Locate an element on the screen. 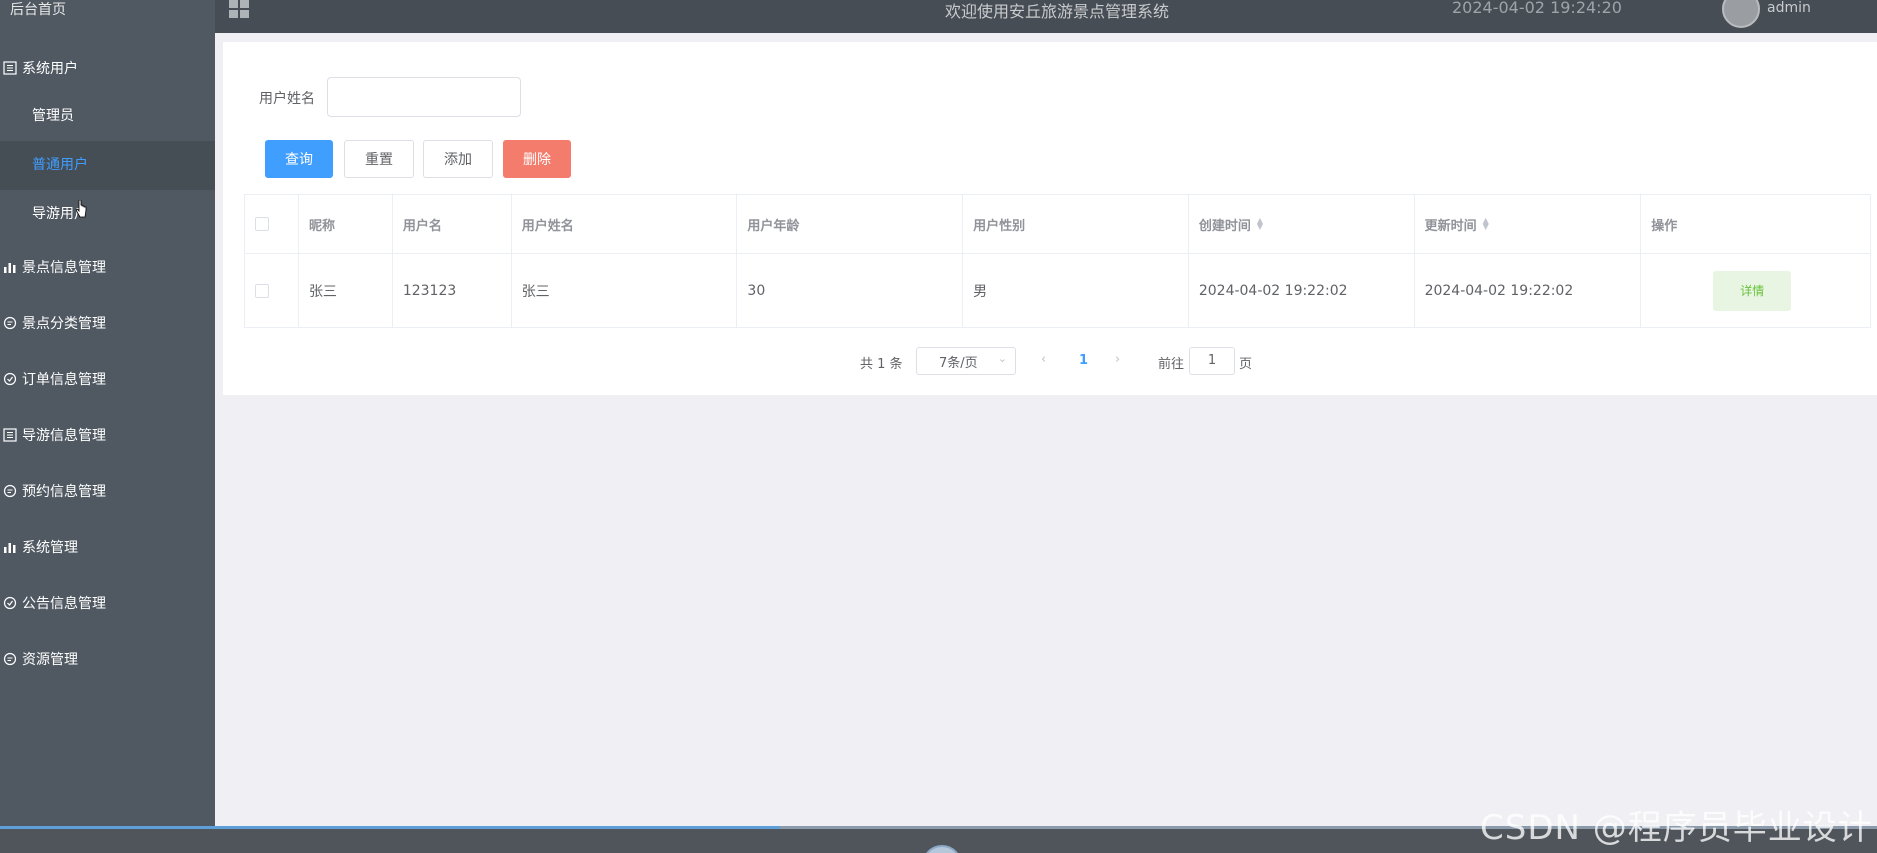 The height and width of the screenshot is (853, 1877). cell-updated: 2024-04-02 19:22:02 is located at coordinates (1528, 290).